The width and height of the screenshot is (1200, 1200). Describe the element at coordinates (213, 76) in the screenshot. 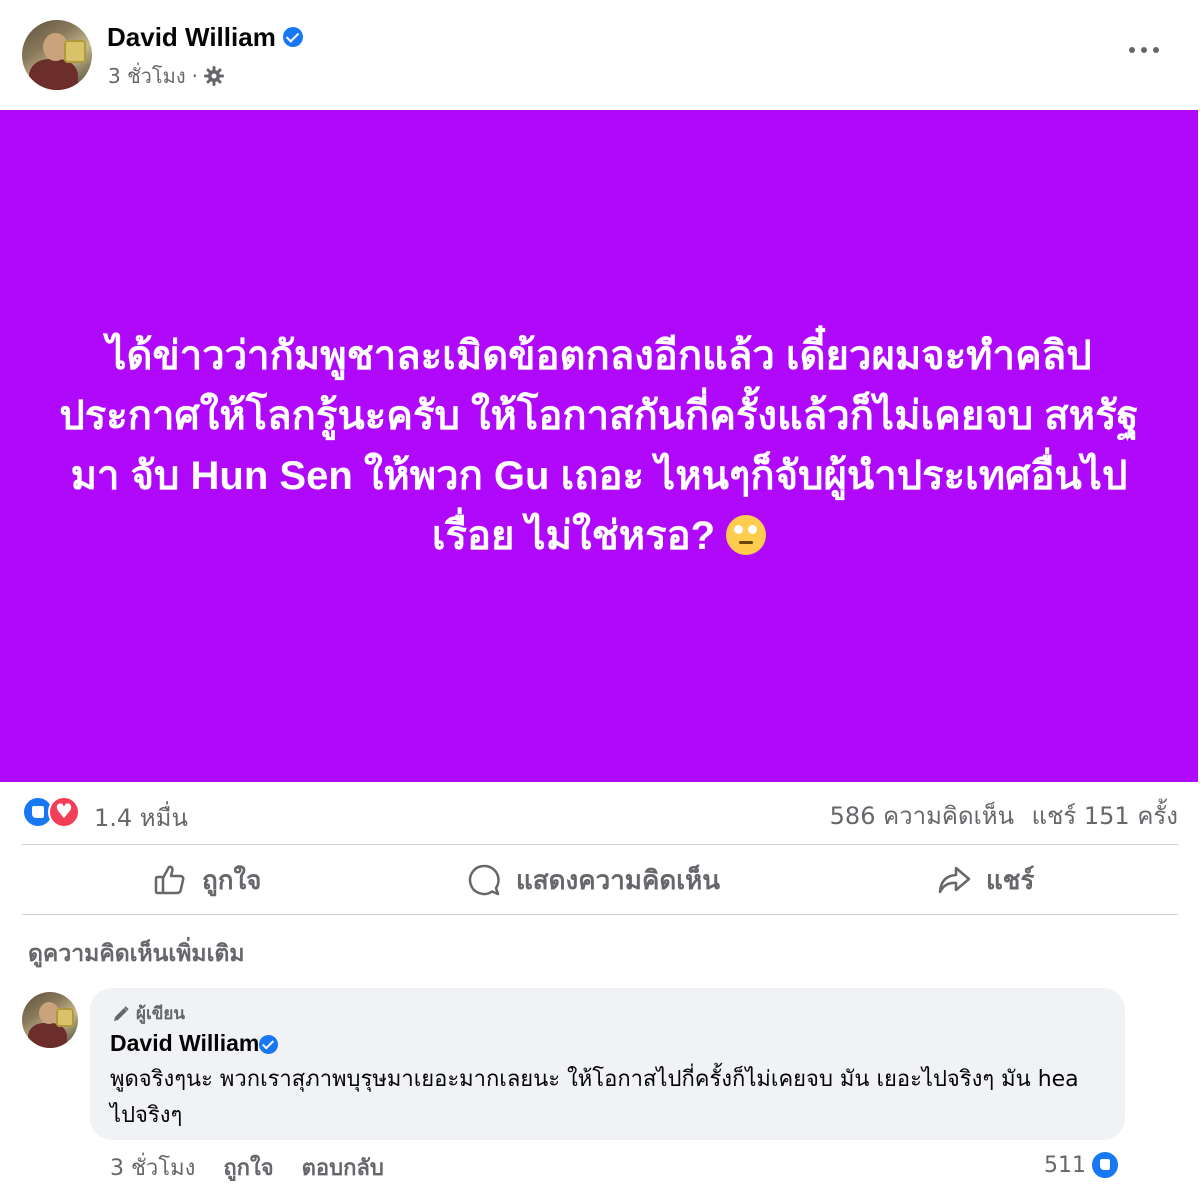

I see `gear-icon` at that location.